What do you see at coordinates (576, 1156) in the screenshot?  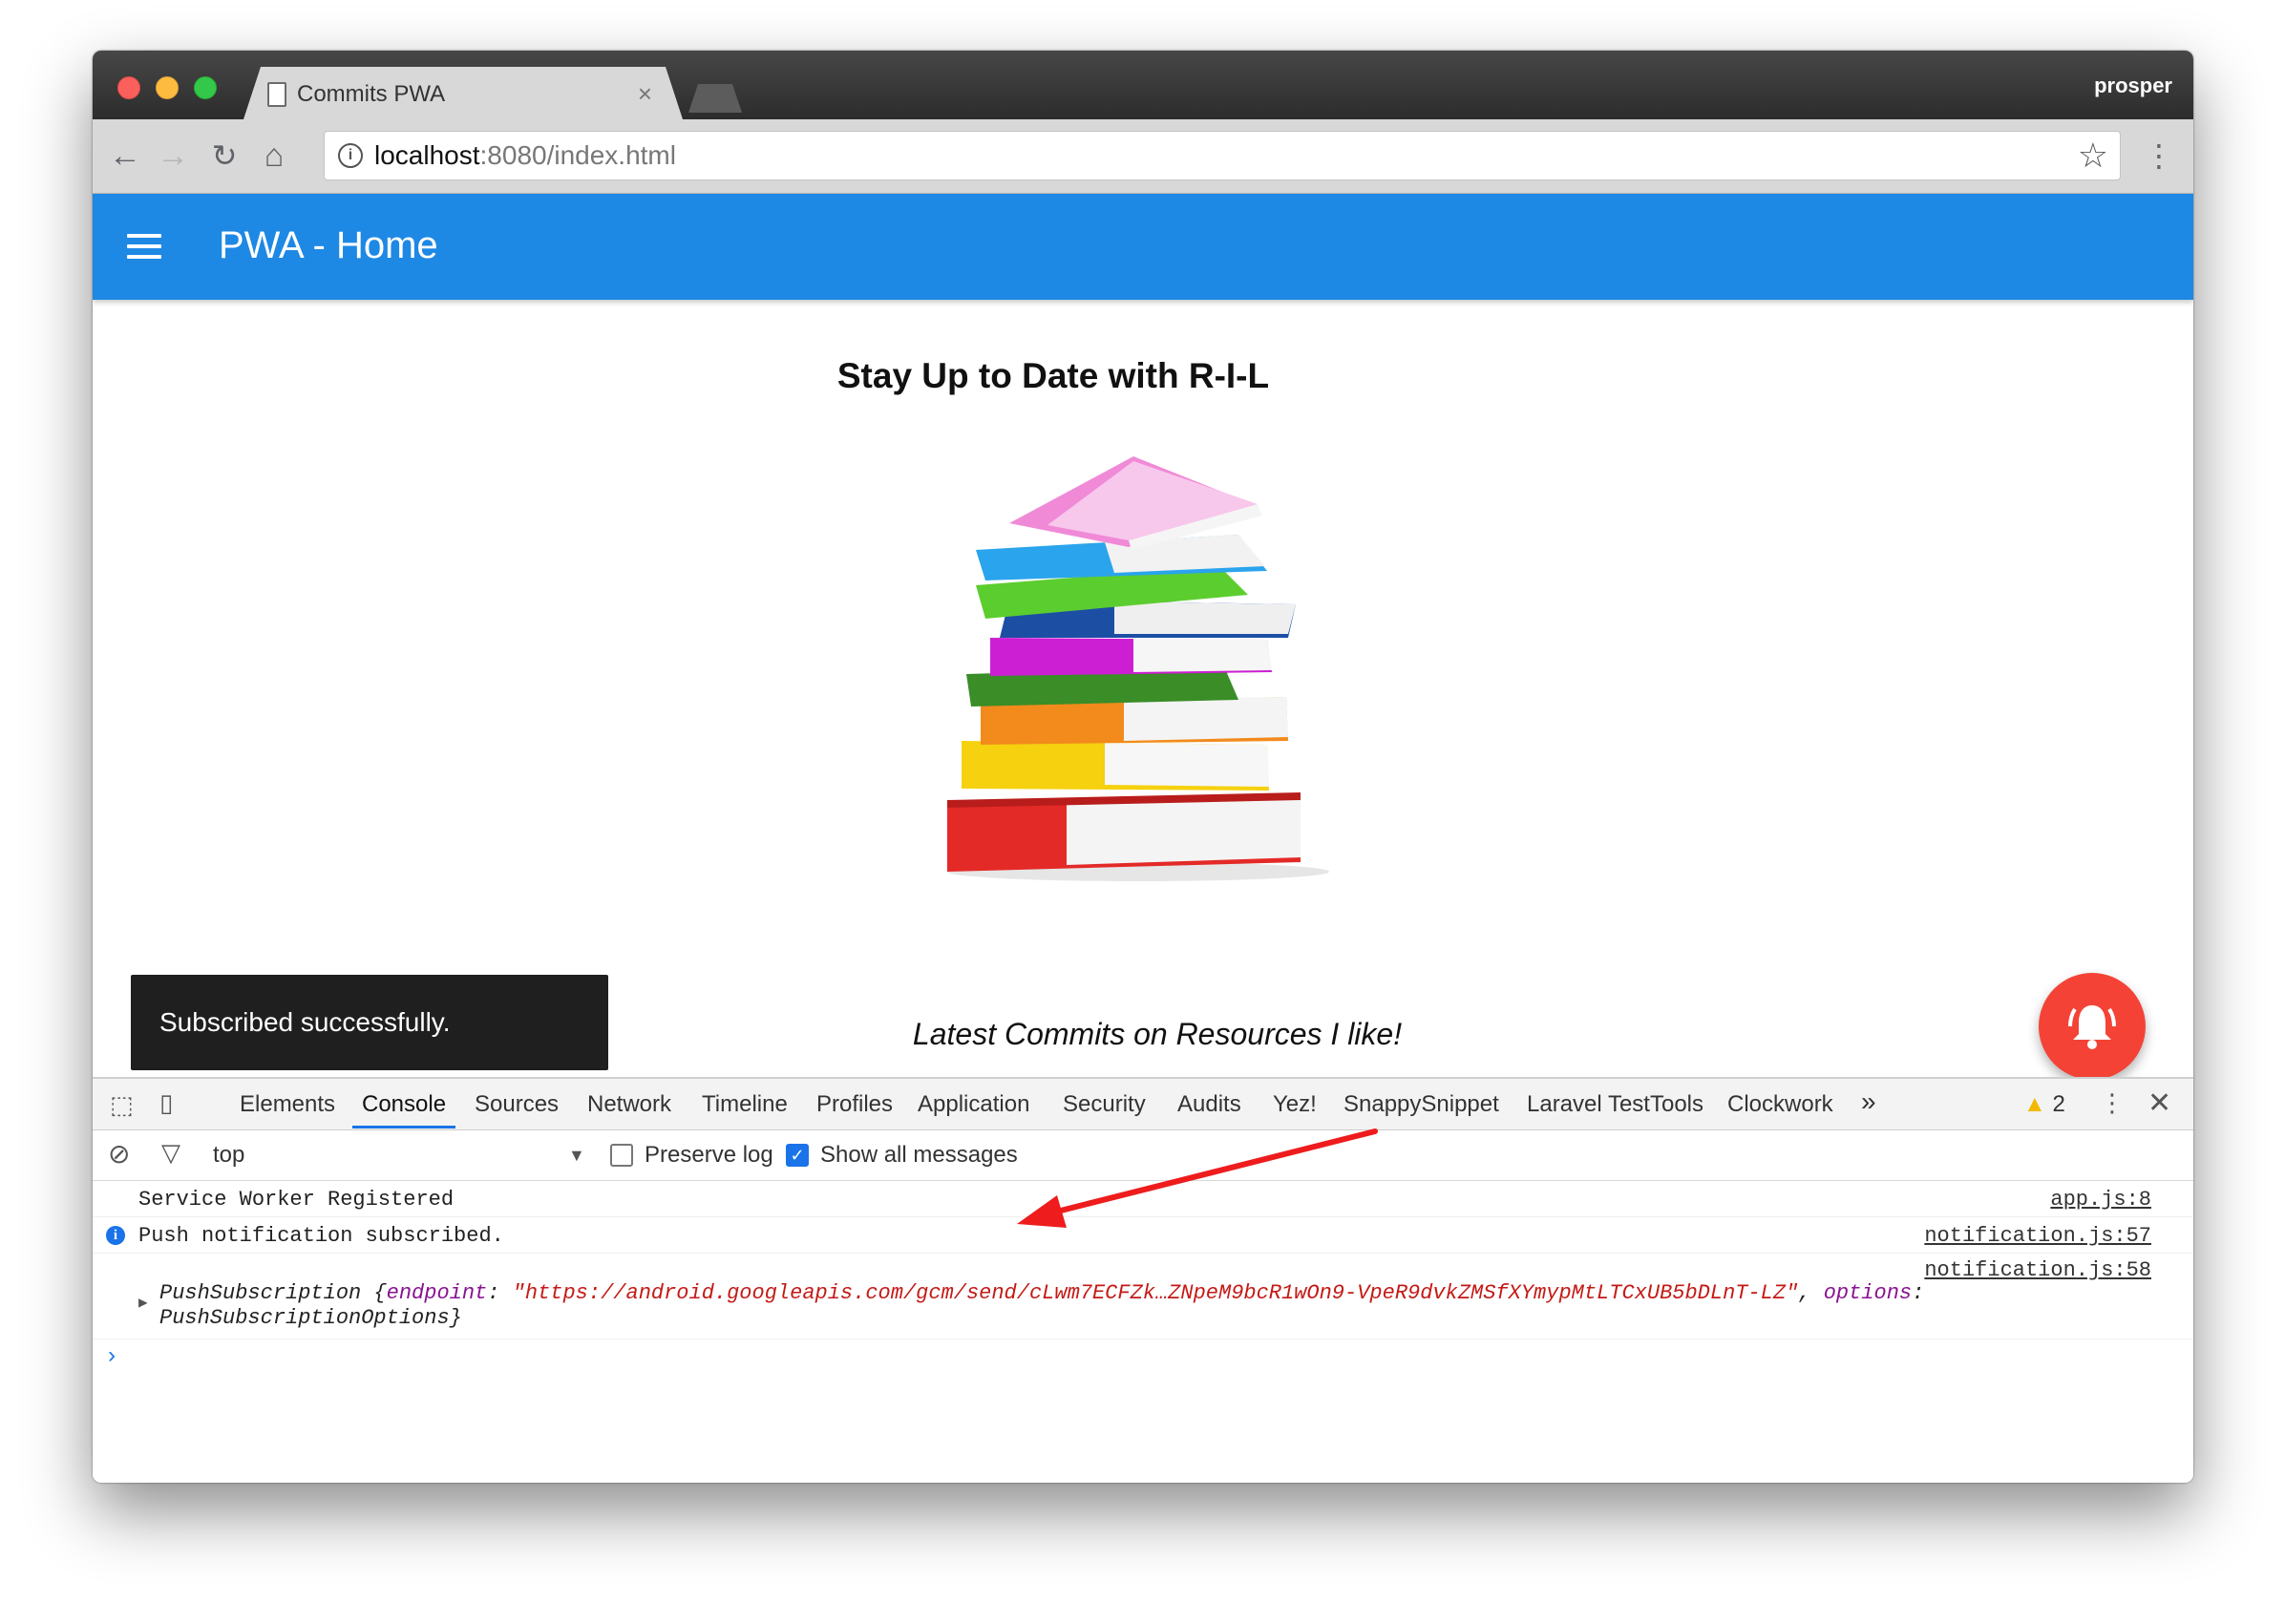 I see `chevron-down-icon: ▼` at bounding box center [576, 1156].